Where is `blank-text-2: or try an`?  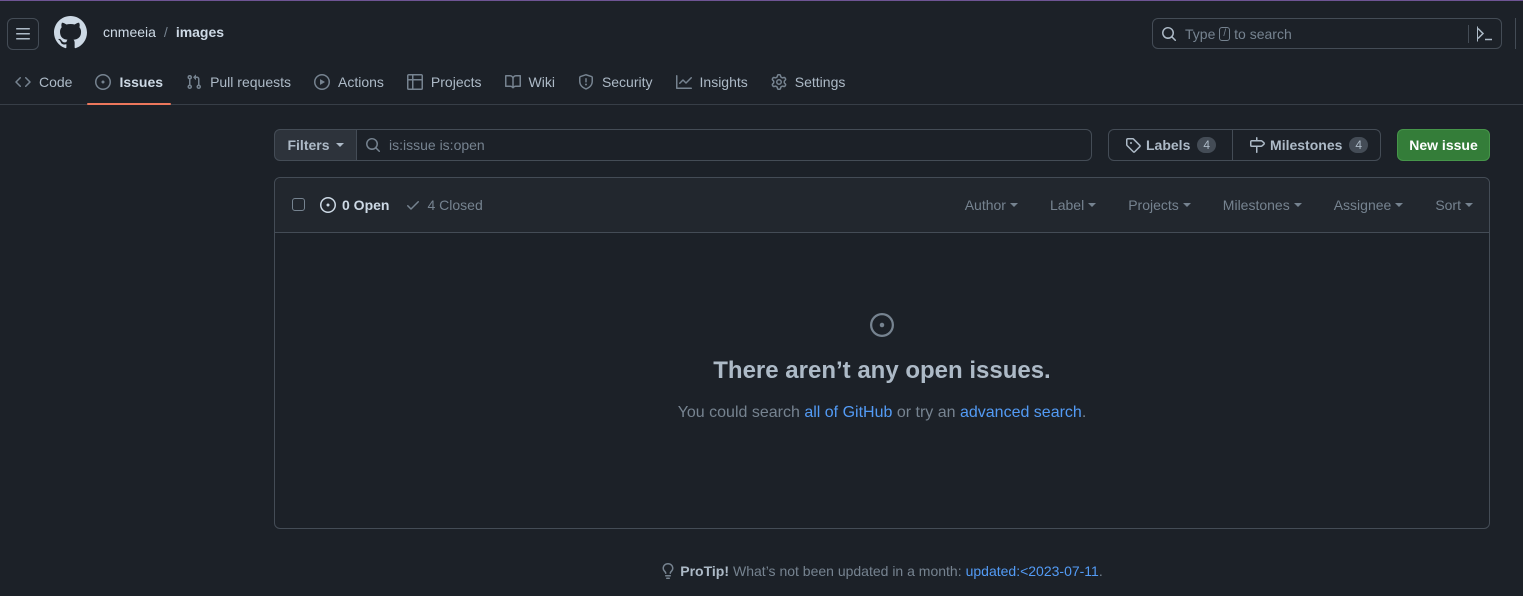
blank-text-2: or try an is located at coordinates (926, 412).